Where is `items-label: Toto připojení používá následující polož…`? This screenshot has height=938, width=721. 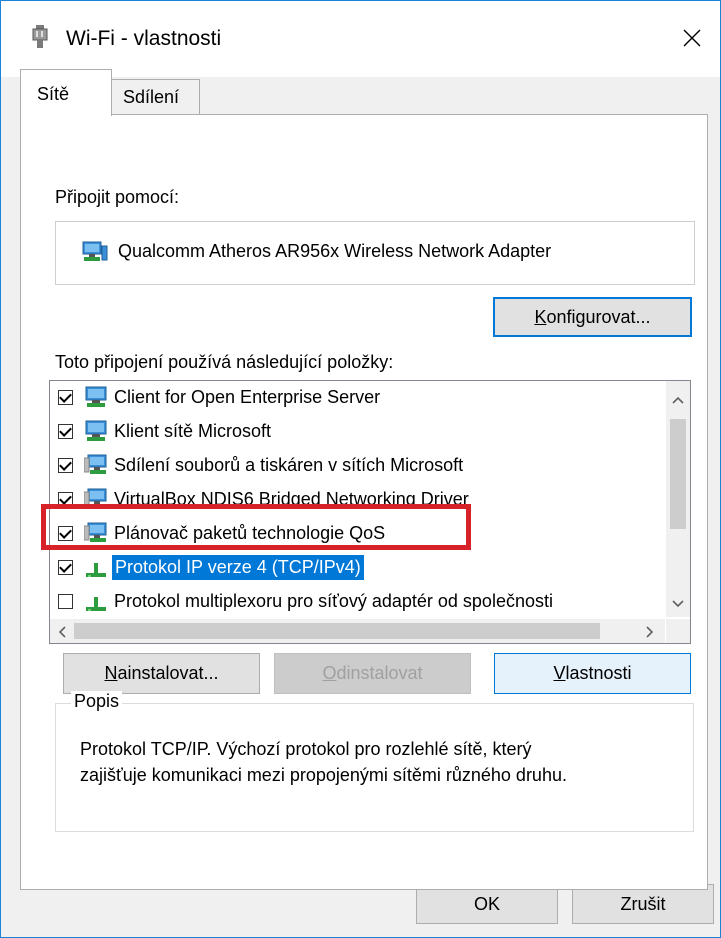
items-label: Toto připojení používá následující polož… is located at coordinates (224, 362).